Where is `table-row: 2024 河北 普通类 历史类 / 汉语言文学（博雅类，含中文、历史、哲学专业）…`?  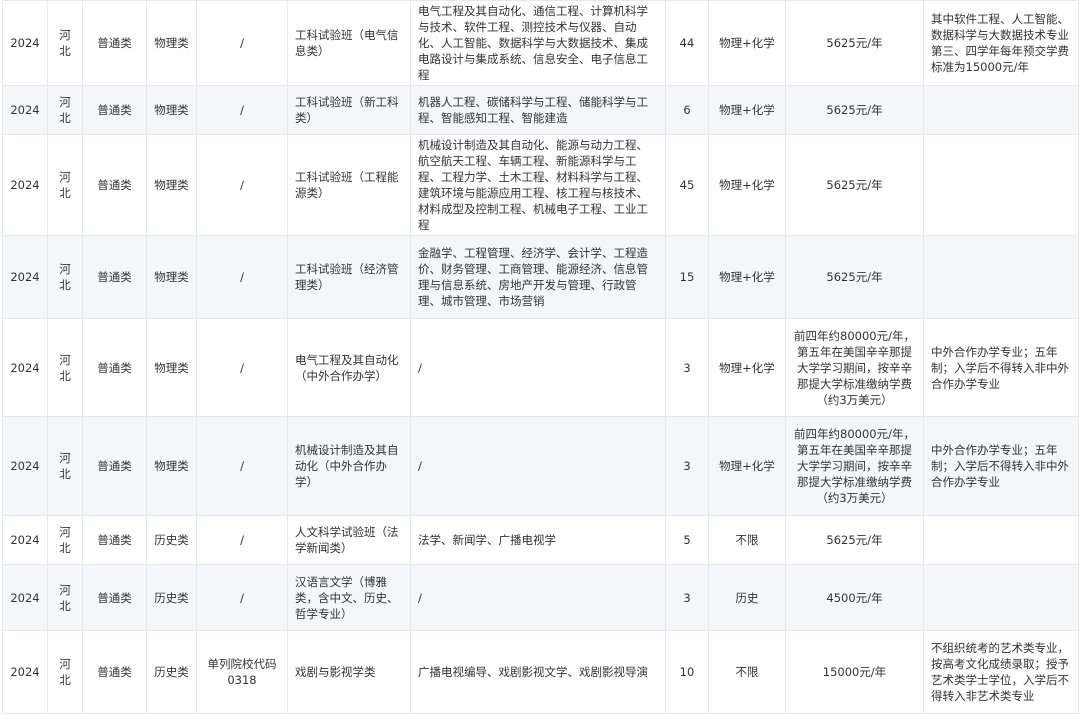 table-row: 2024 河北 普通类 历史类 / 汉语言文学（博雅类，含中文、历史、哲学专业）… is located at coordinates (540, 597).